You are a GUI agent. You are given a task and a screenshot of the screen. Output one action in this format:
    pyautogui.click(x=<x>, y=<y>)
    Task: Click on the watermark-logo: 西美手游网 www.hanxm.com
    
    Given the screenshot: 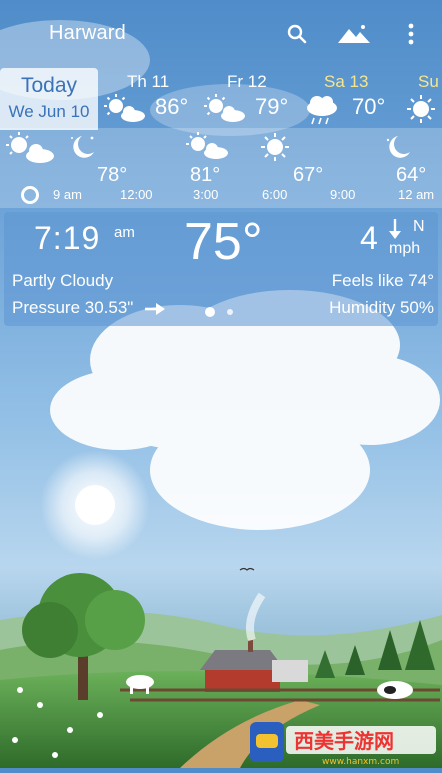 What is the action you would take?
    pyautogui.click(x=345, y=742)
    